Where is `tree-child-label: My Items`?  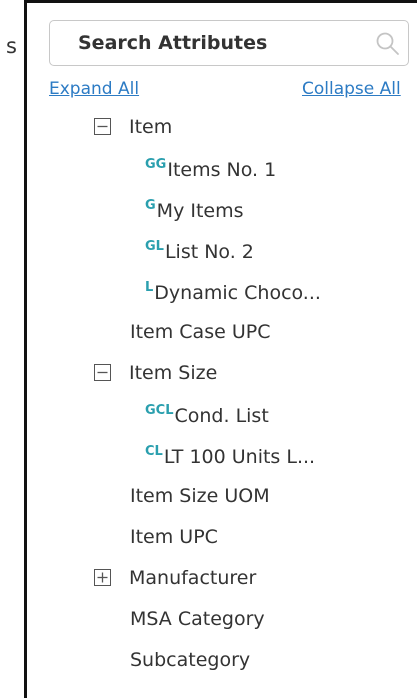
tree-child-label: My Items is located at coordinates (200, 211).